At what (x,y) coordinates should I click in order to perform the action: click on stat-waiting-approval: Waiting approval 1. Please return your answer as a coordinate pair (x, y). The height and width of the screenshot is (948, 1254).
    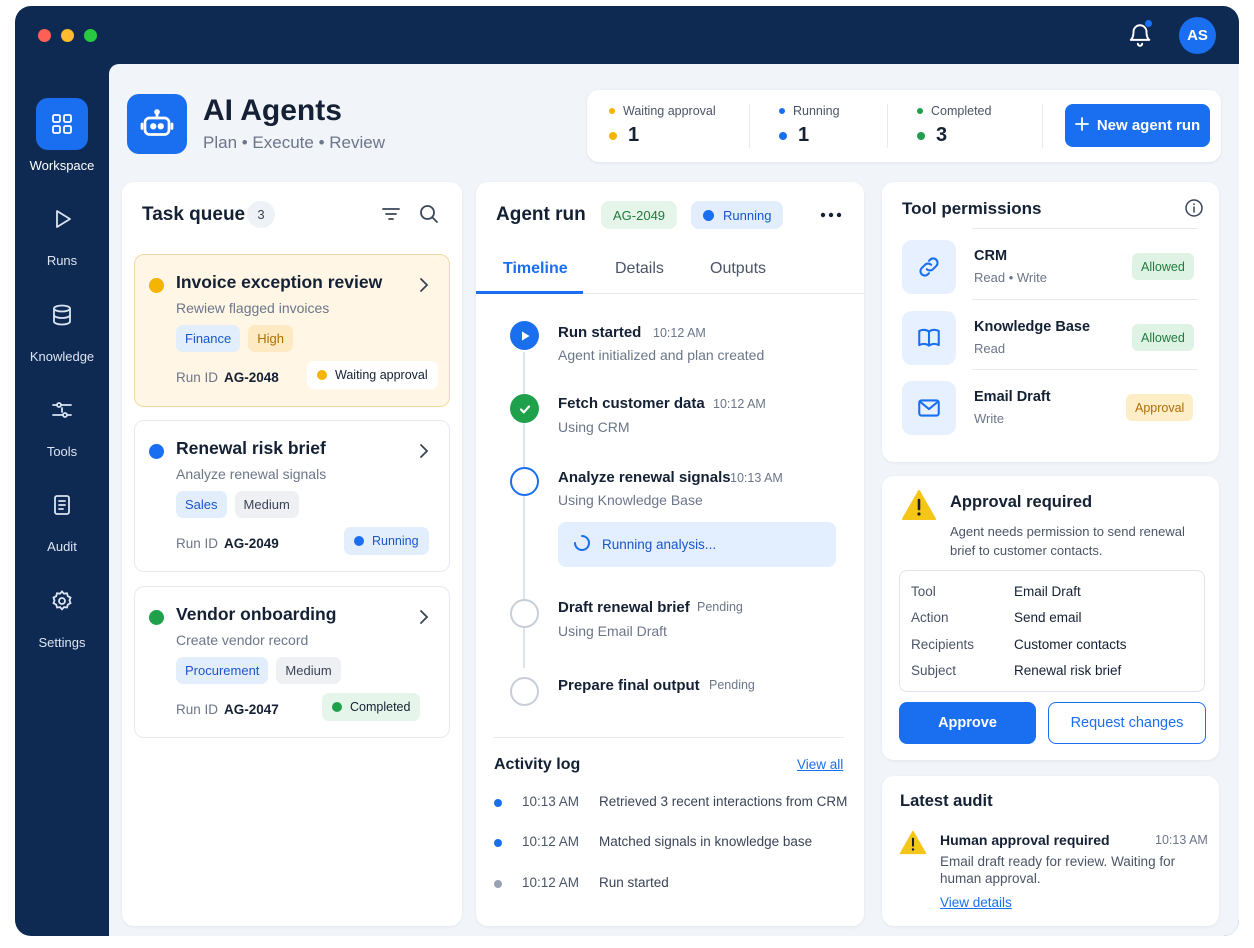
    Looking at the image, I should click on (662, 125).